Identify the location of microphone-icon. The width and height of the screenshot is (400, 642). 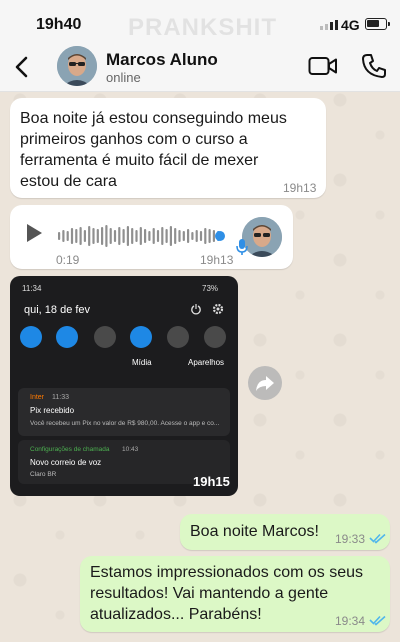
(242, 247).